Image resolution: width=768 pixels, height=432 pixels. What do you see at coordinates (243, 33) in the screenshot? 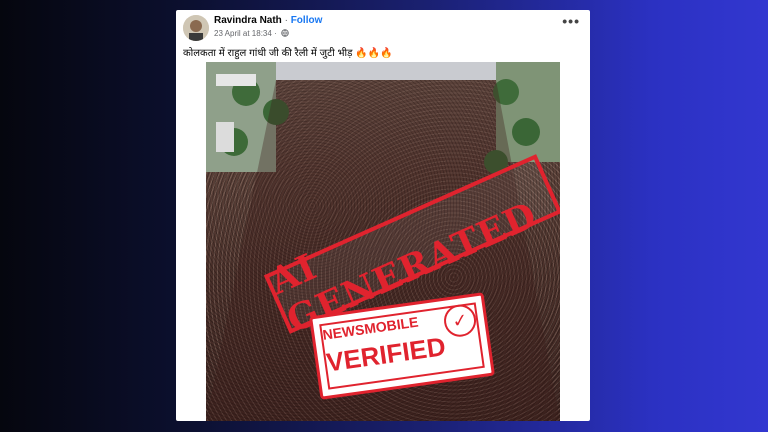
I see `post-timestamp: 23 April at 18:34` at bounding box center [243, 33].